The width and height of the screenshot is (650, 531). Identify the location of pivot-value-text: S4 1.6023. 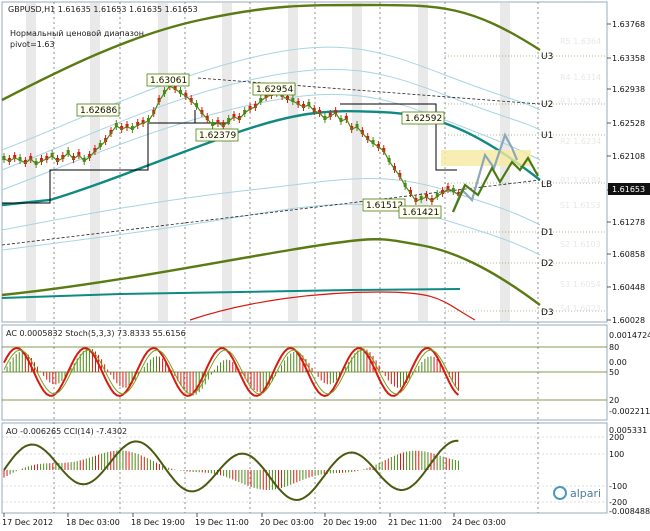
(580, 308).